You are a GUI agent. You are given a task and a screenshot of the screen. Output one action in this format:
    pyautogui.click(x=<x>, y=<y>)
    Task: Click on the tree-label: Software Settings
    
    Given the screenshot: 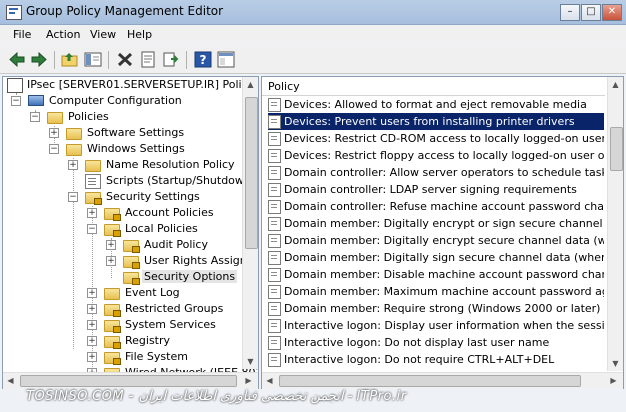 What is the action you would take?
    pyautogui.click(x=136, y=132)
    